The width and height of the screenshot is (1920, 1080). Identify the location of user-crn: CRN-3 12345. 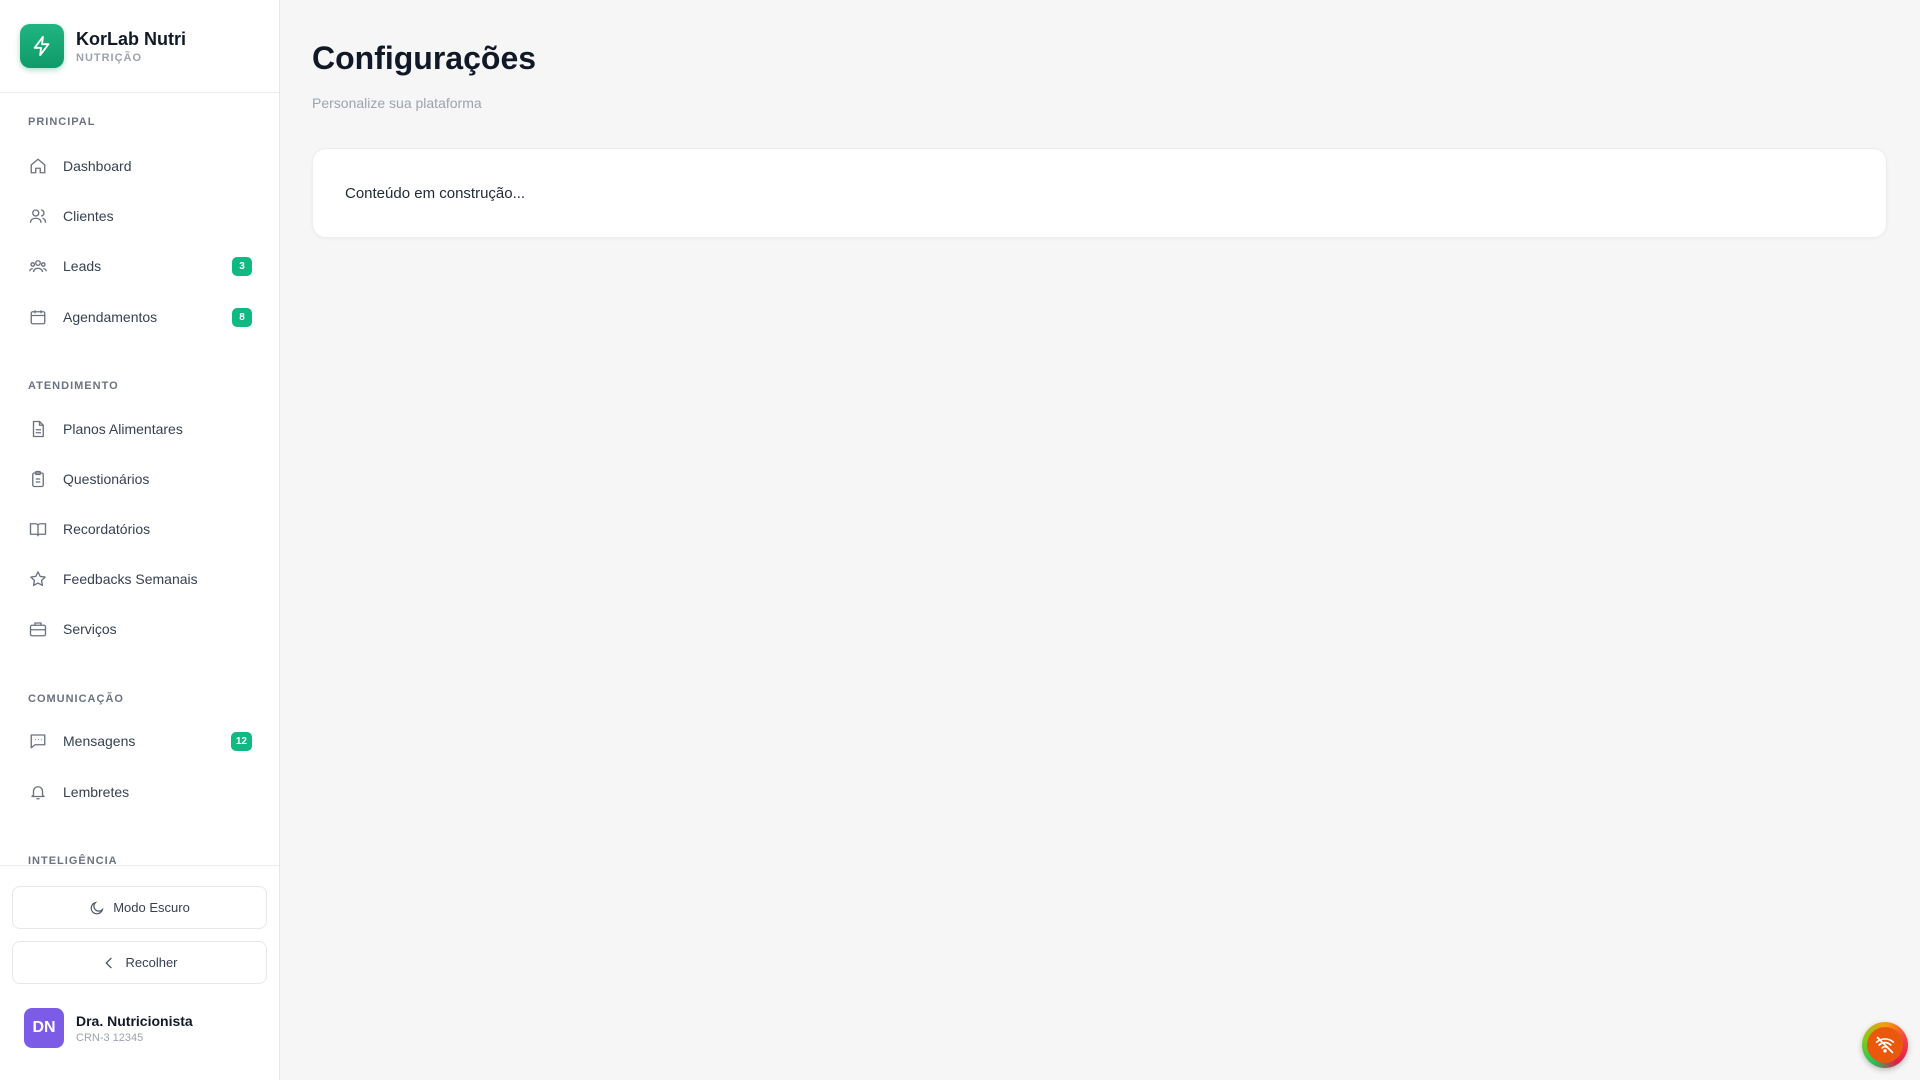
(110, 1037).